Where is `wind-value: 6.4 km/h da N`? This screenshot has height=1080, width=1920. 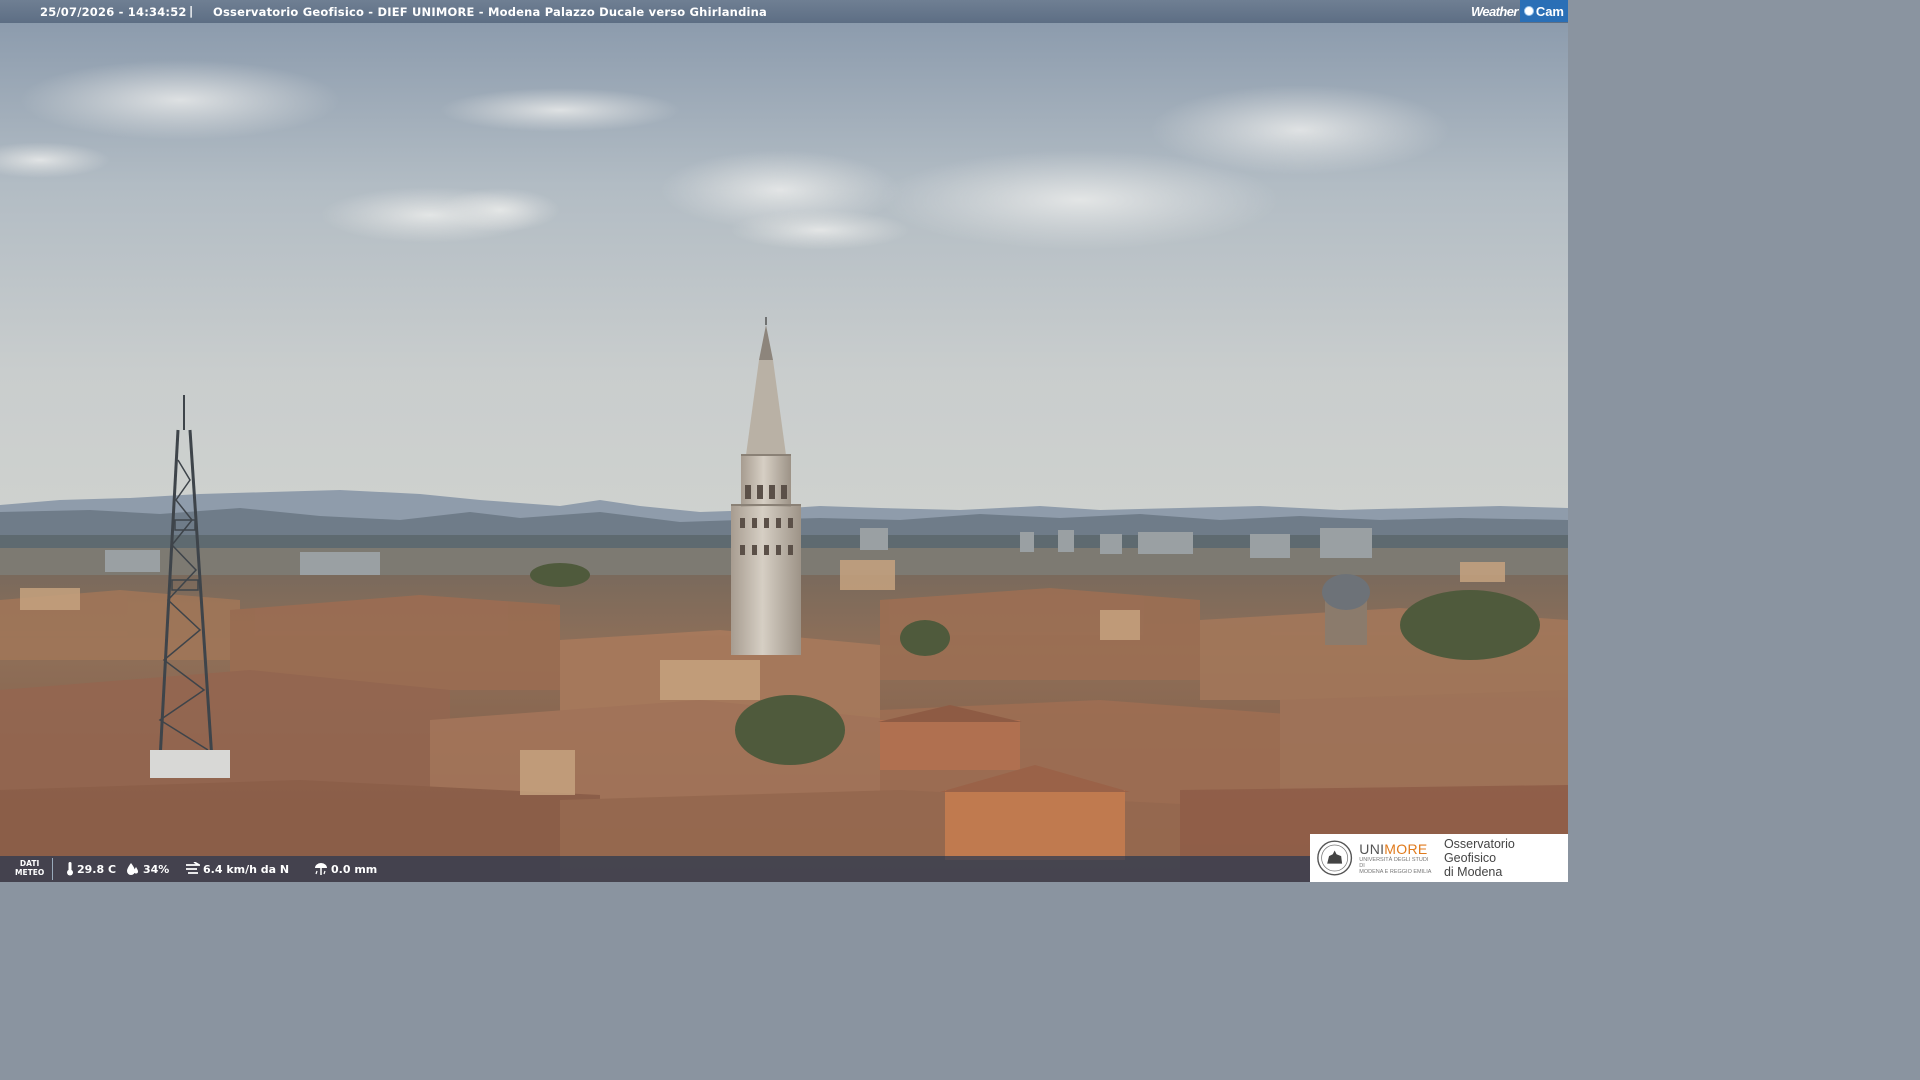
wind-value: 6.4 km/h da N is located at coordinates (246, 869).